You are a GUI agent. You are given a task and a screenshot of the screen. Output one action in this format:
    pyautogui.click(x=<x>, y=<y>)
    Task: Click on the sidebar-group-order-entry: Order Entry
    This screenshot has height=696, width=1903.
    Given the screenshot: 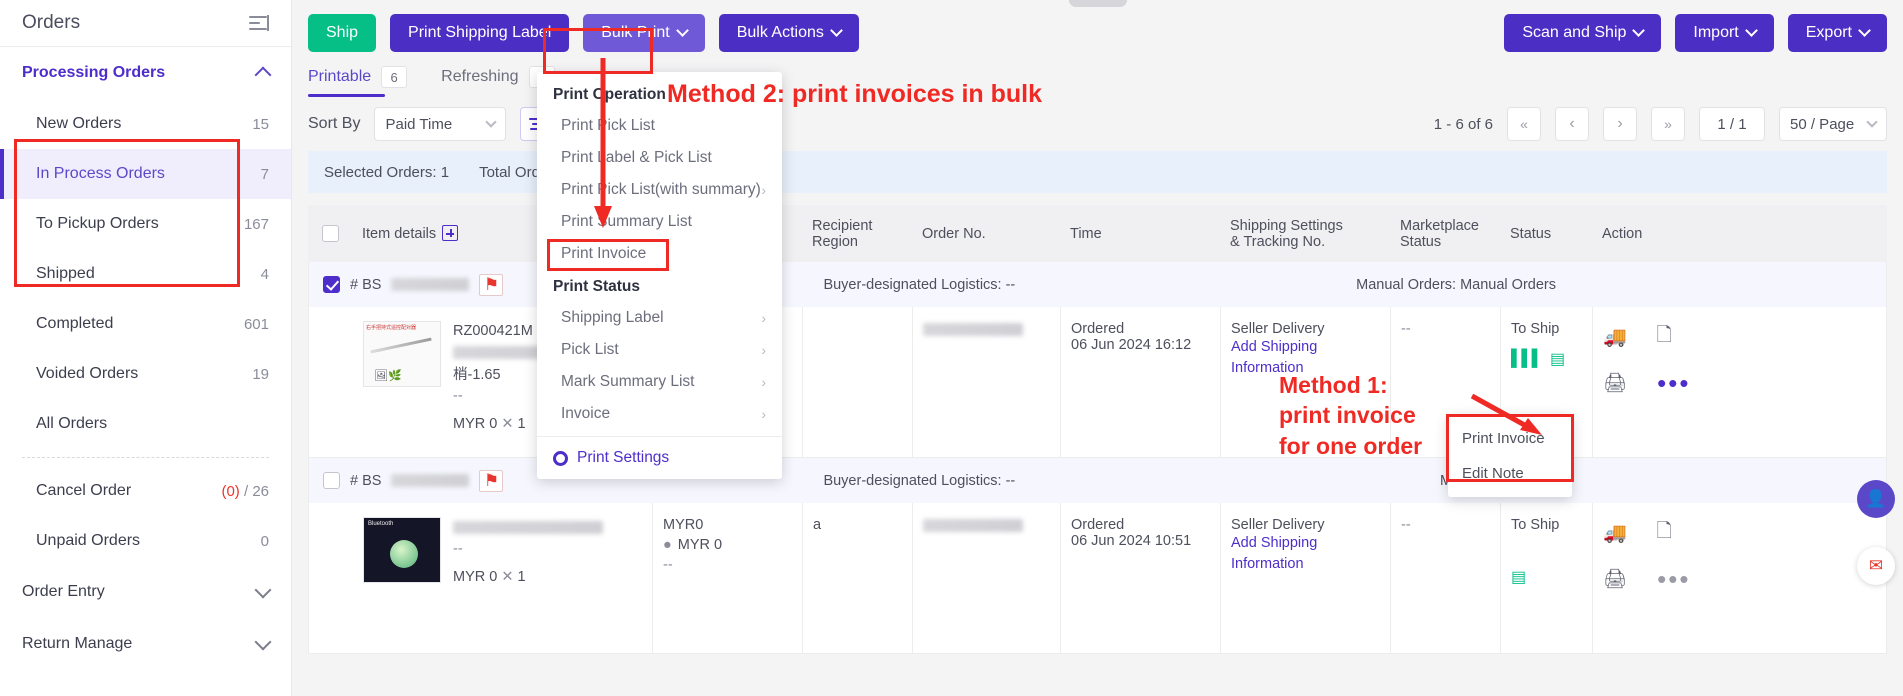 What is the action you would take?
    pyautogui.click(x=145, y=592)
    